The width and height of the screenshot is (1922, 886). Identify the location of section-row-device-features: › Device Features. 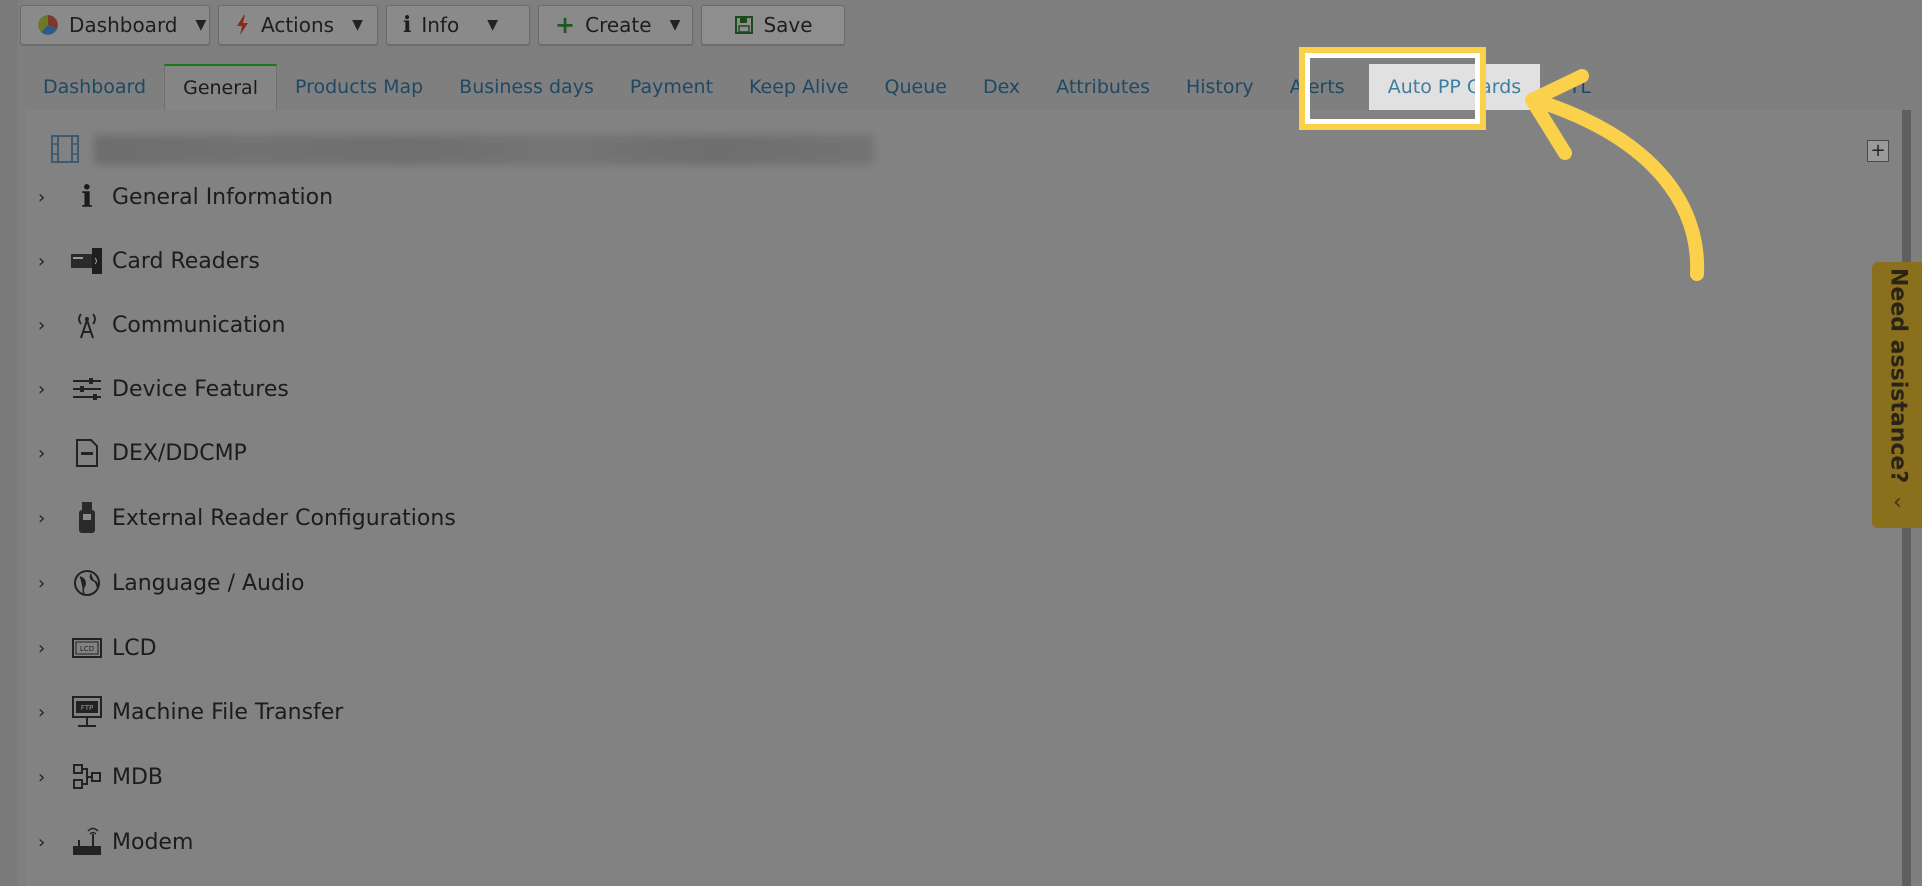
(163, 389).